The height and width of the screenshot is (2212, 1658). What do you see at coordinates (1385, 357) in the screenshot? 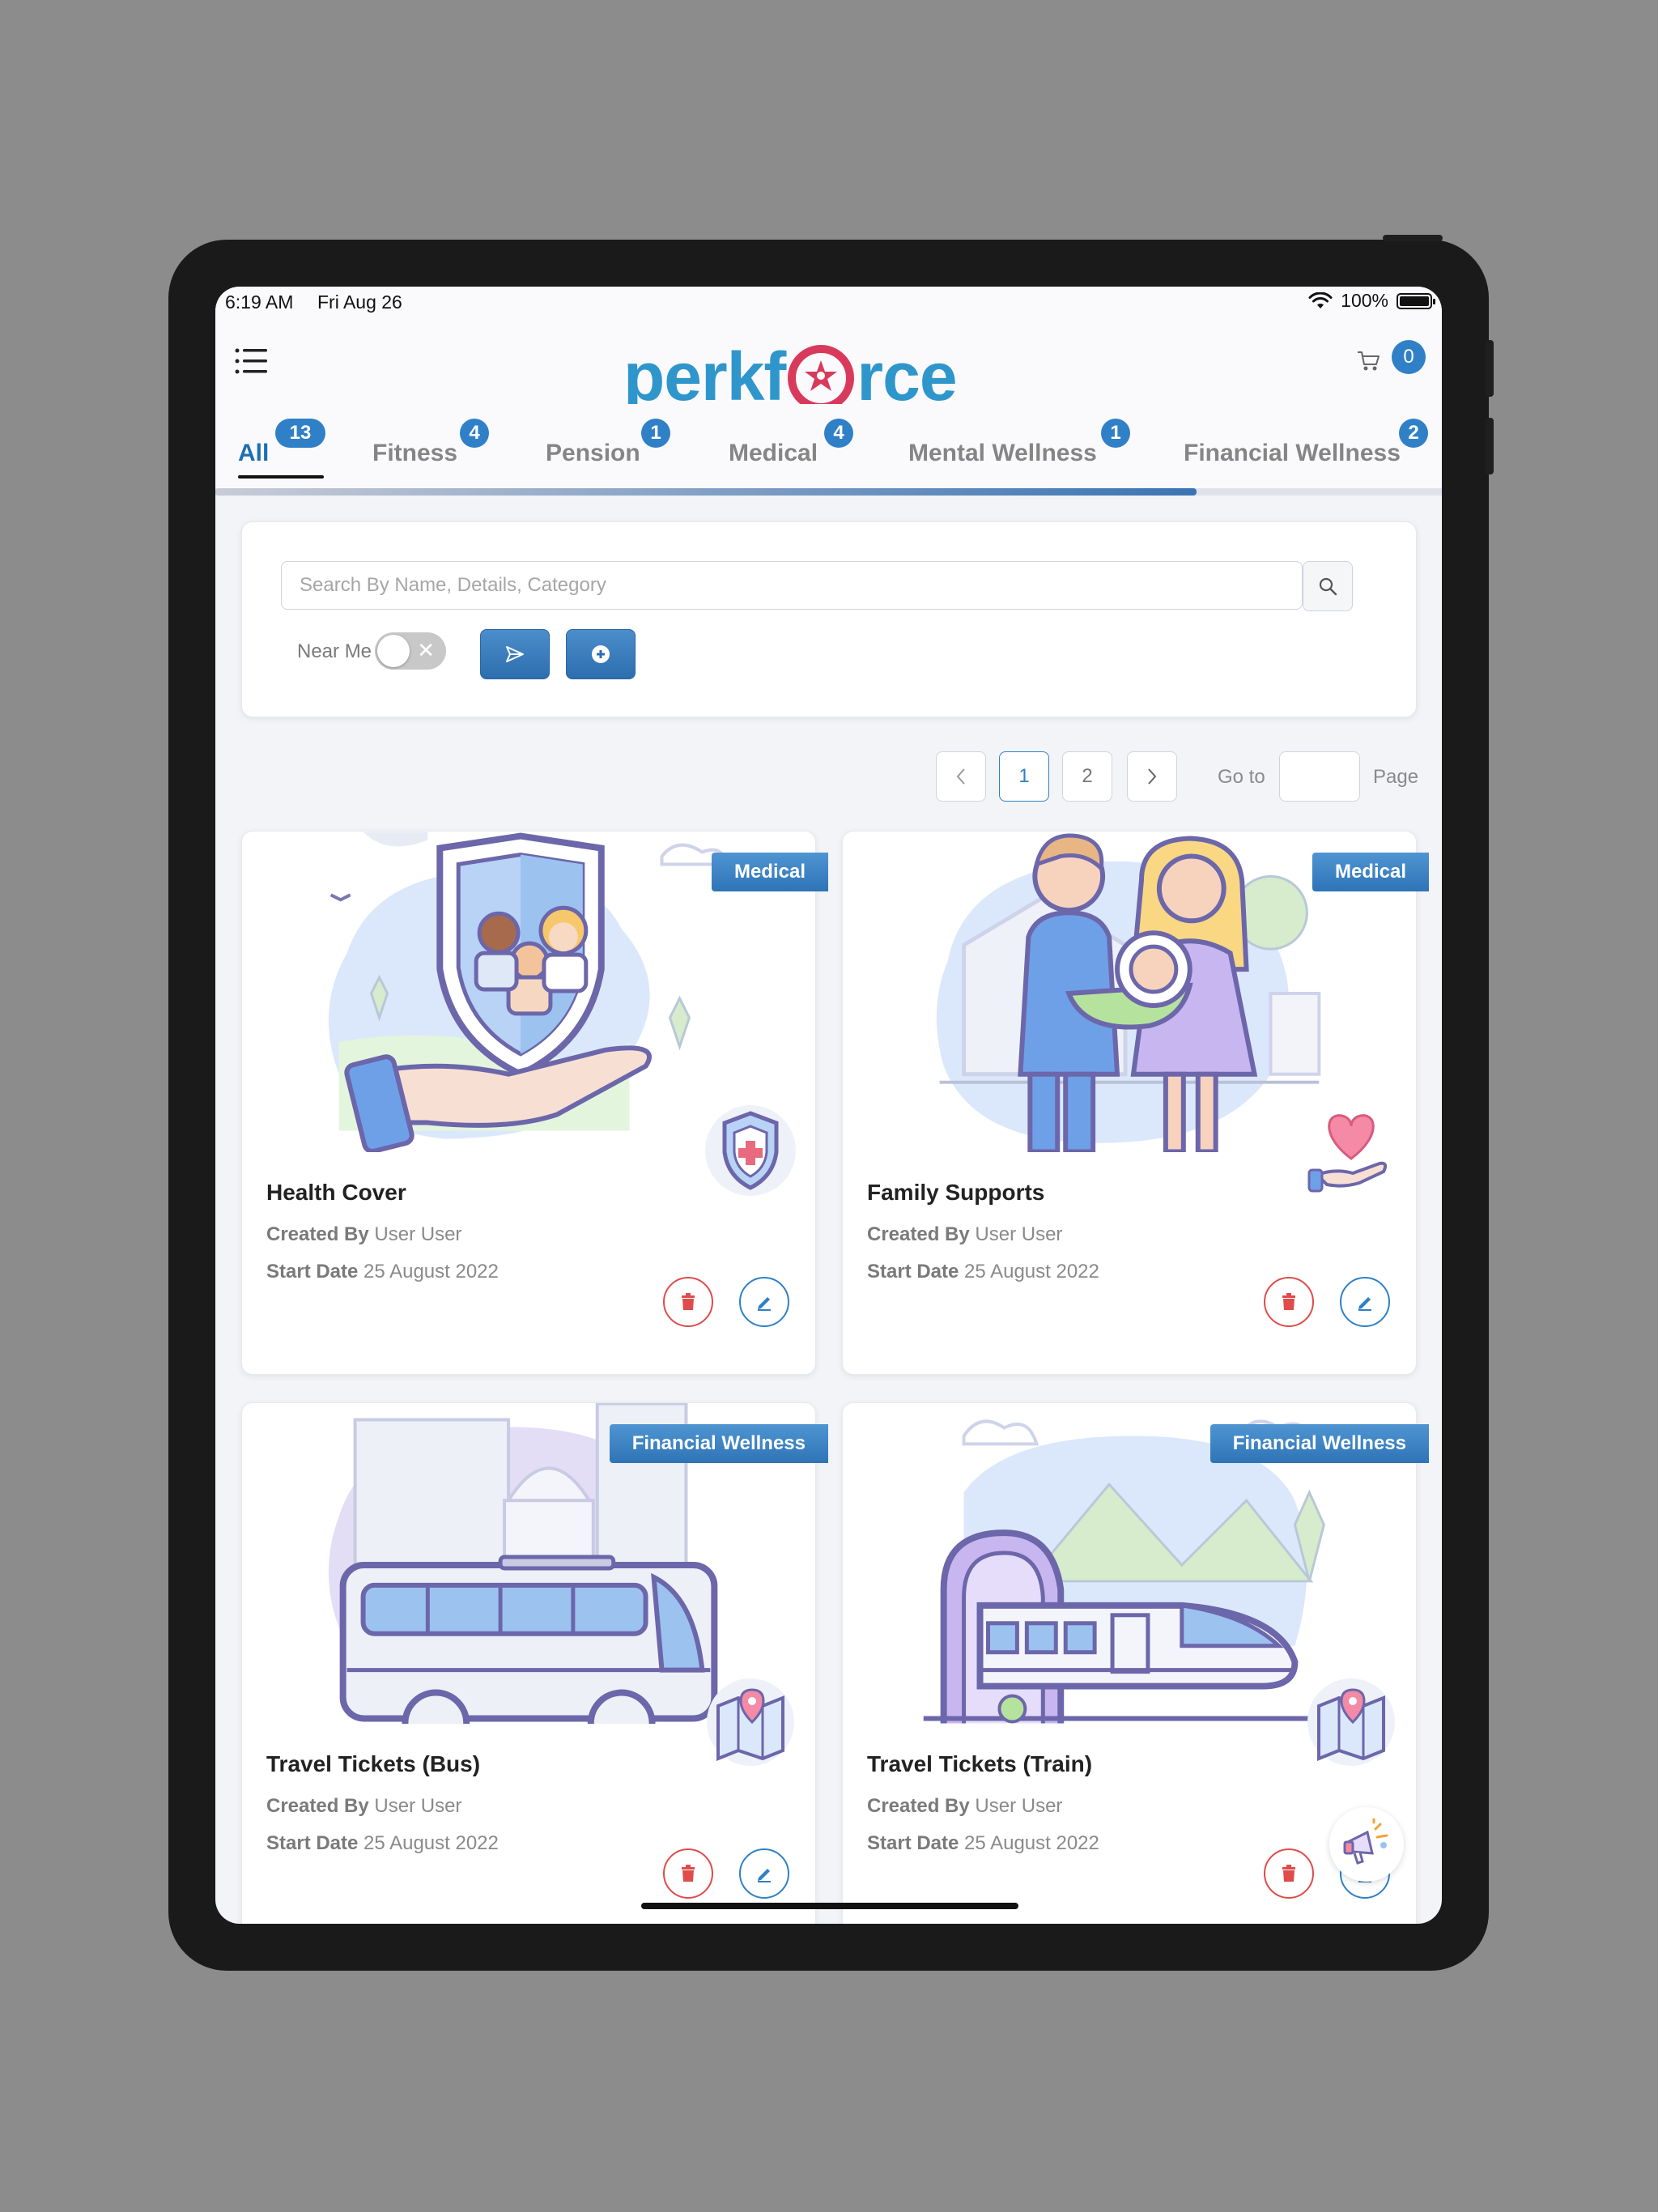
I see `cart-button: 0` at bounding box center [1385, 357].